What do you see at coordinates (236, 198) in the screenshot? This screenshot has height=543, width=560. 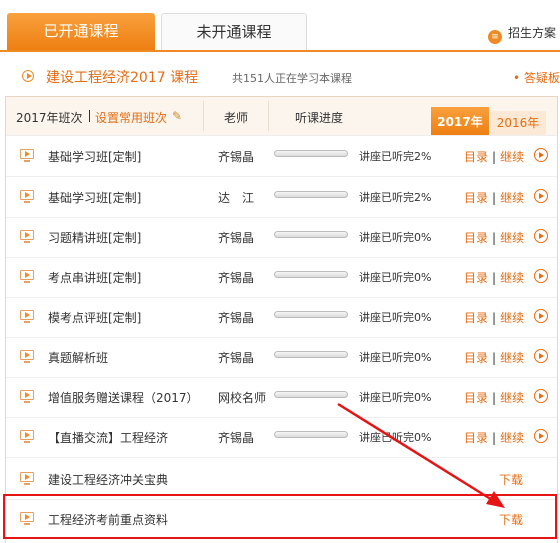 I see `teacher-name: 达 江` at bounding box center [236, 198].